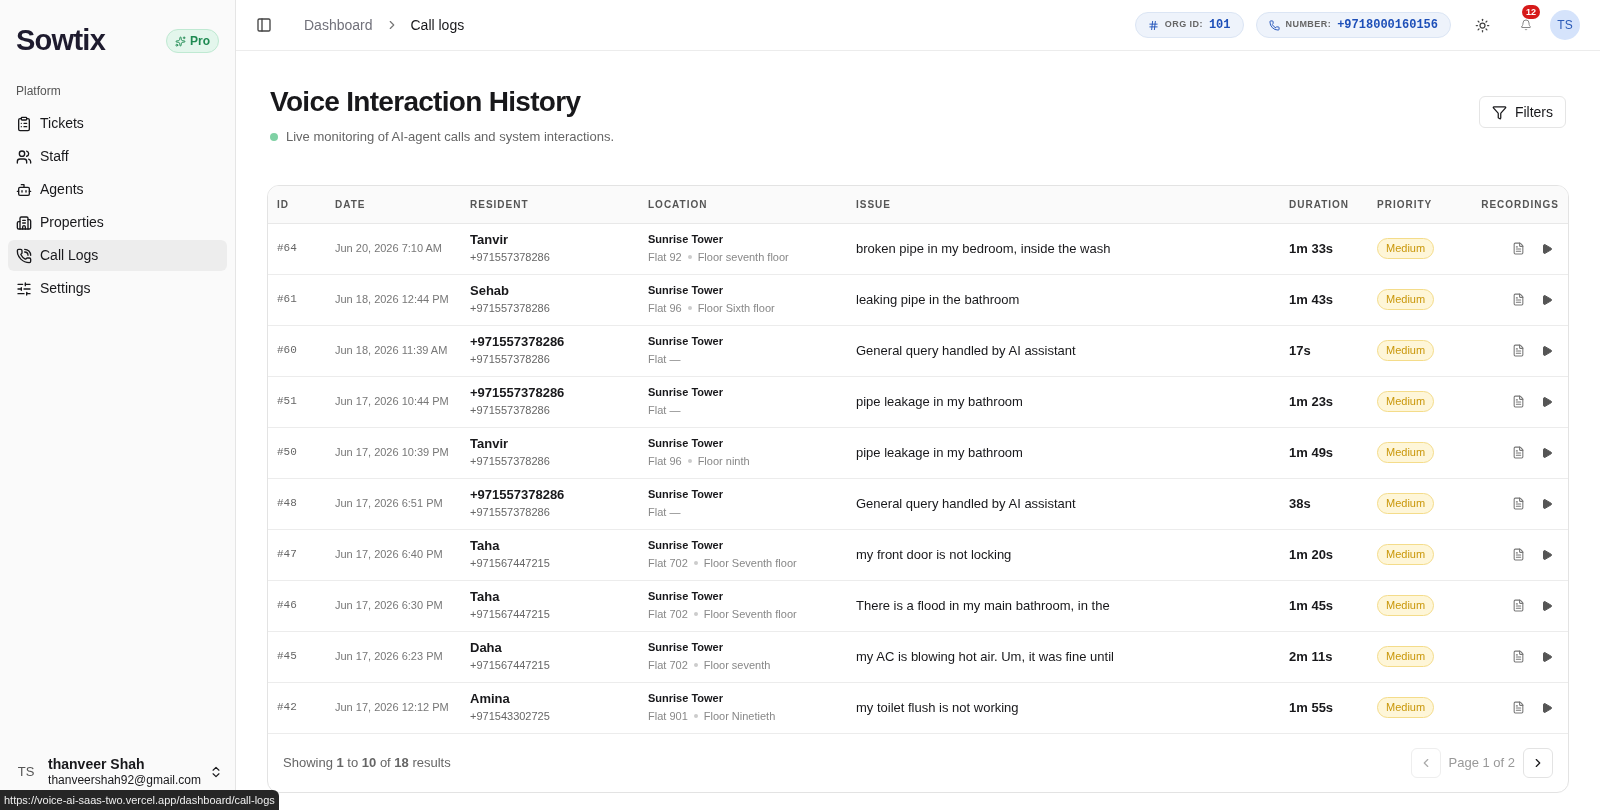 The width and height of the screenshot is (1600, 810). What do you see at coordinates (490, 699) in the screenshot?
I see `resident-name: Amina` at bounding box center [490, 699].